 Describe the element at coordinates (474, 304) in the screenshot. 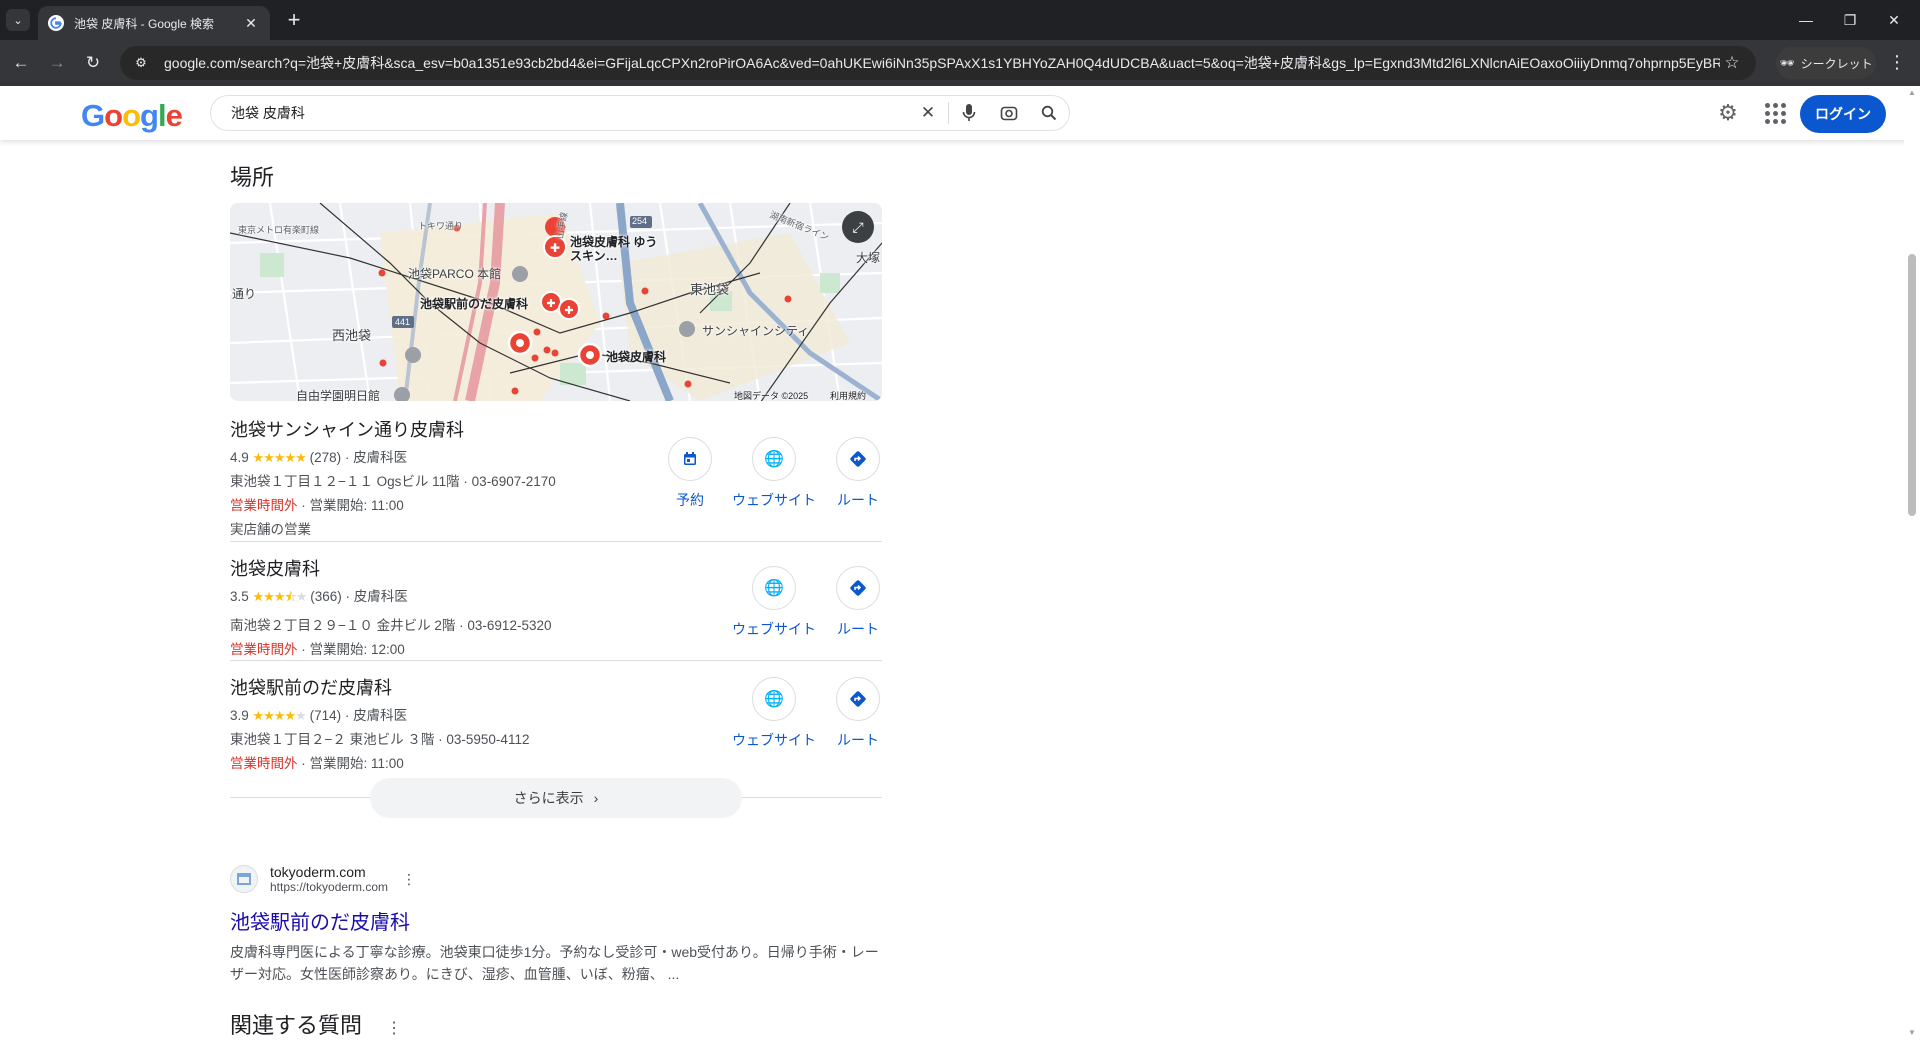

I see `map-label-pin2: 池袋駅前のだ皮膚科` at that location.